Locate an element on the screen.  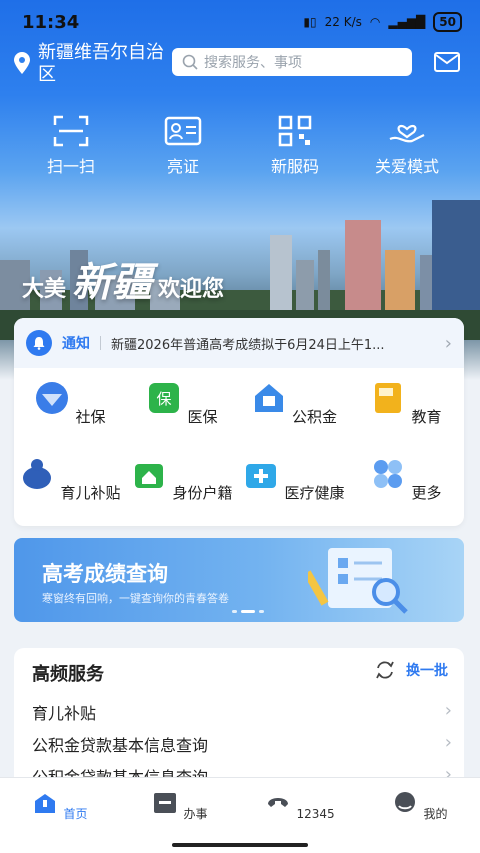
profile-icon is located at coordinates (405, 802).